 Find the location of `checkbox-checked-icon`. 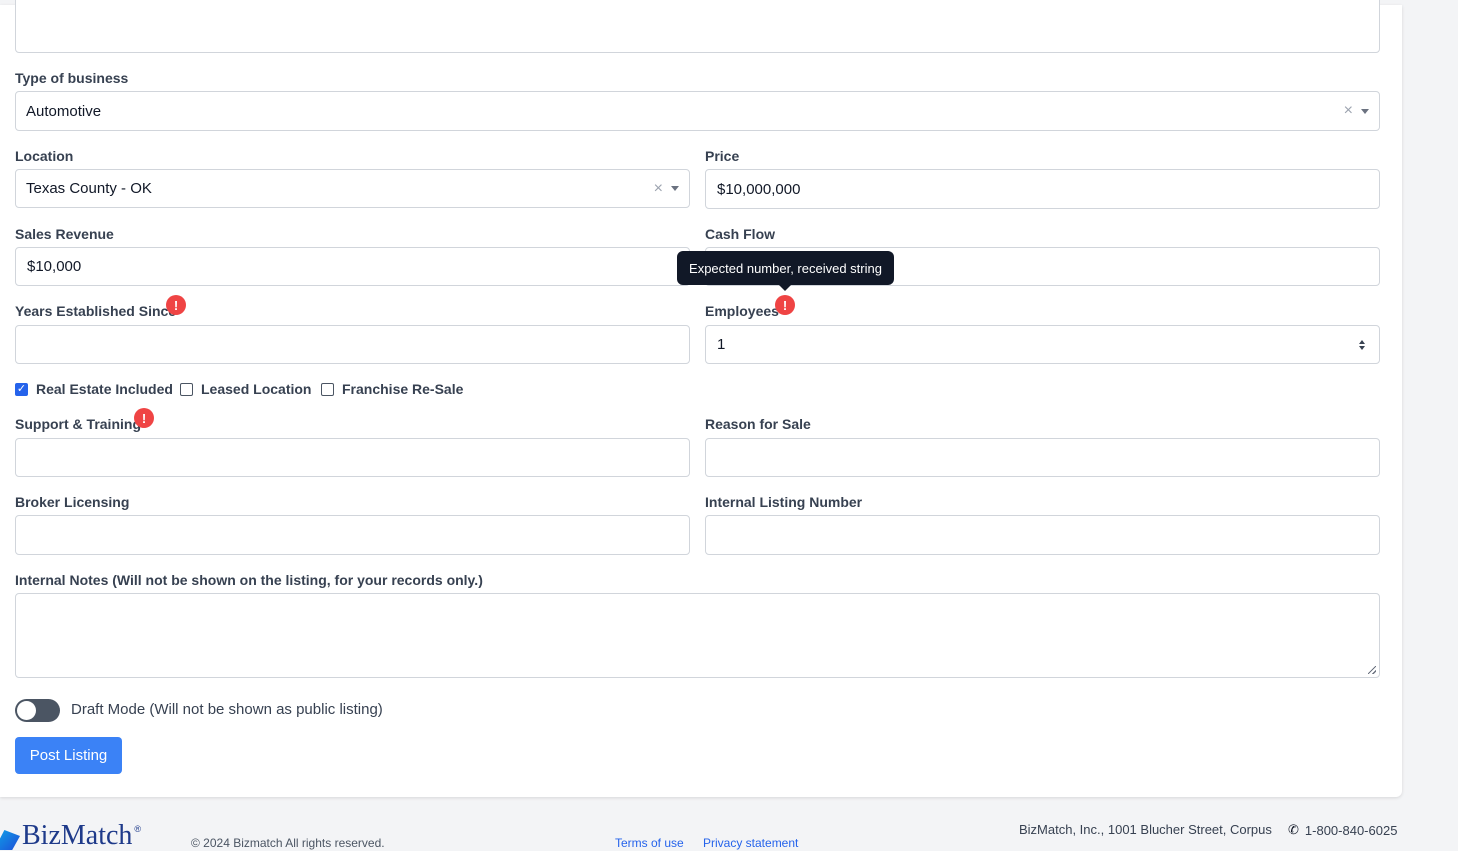

checkbox-checked-icon is located at coordinates (21, 389).